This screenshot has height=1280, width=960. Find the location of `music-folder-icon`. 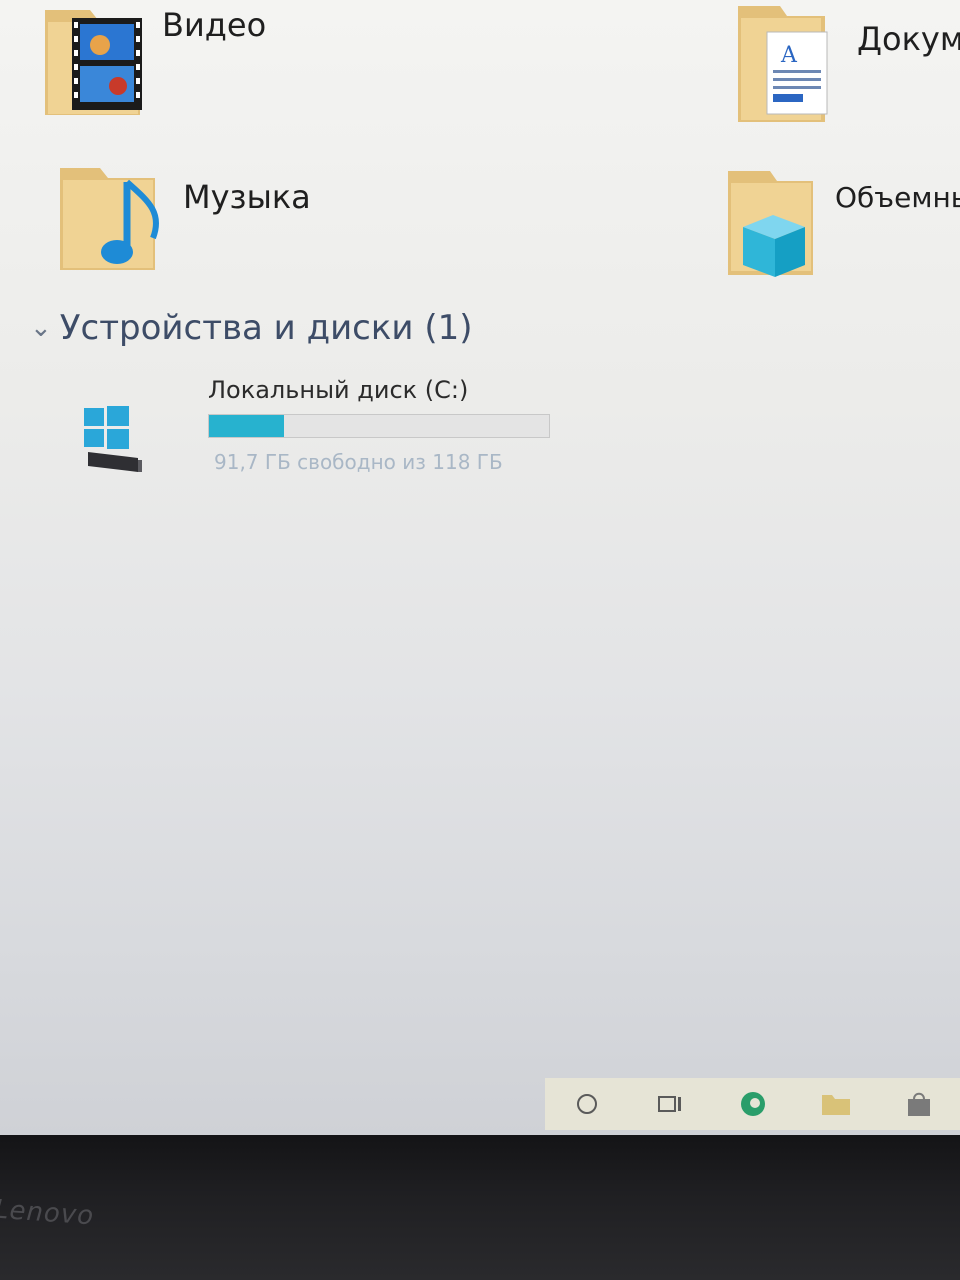

music-folder-icon is located at coordinates (110, 219).